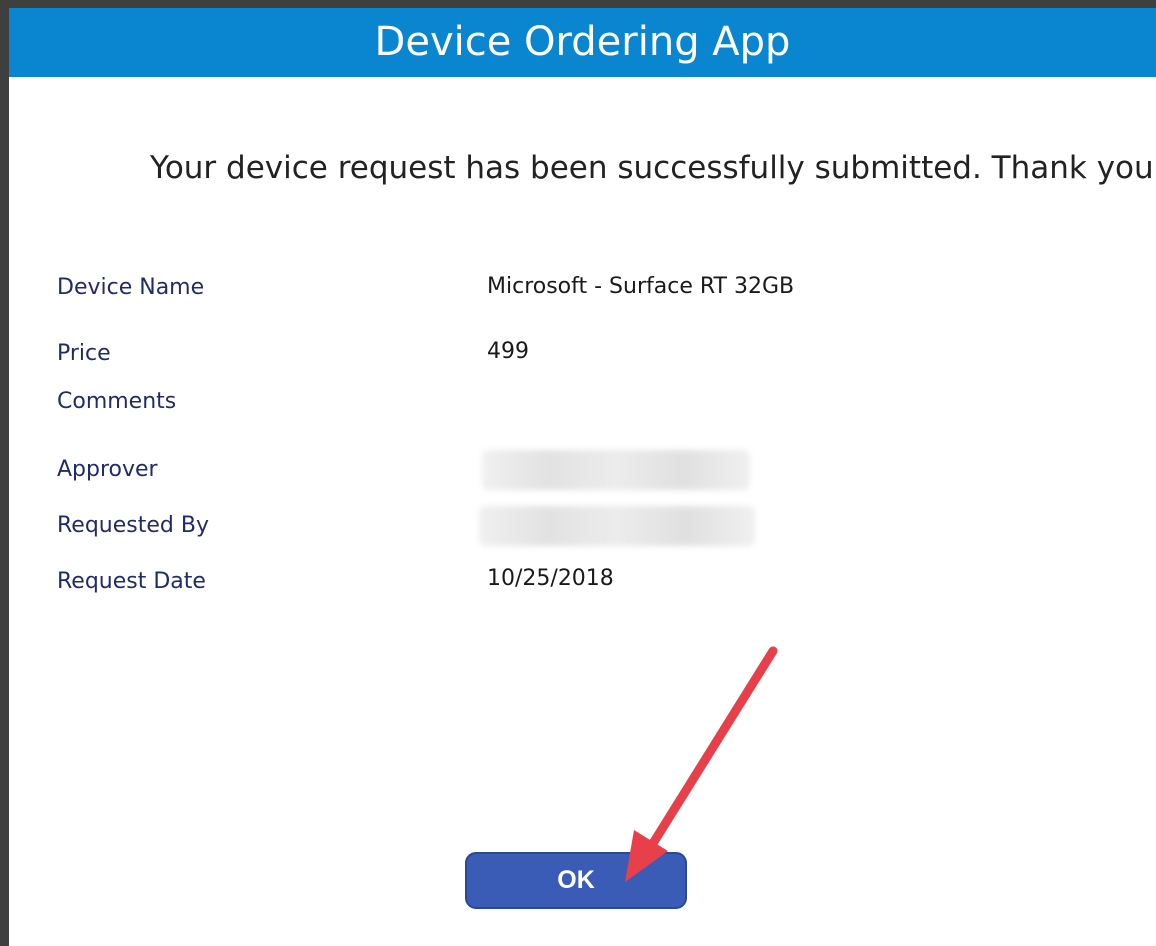  What do you see at coordinates (508, 351) in the screenshot?
I see `price-value: 499` at bounding box center [508, 351].